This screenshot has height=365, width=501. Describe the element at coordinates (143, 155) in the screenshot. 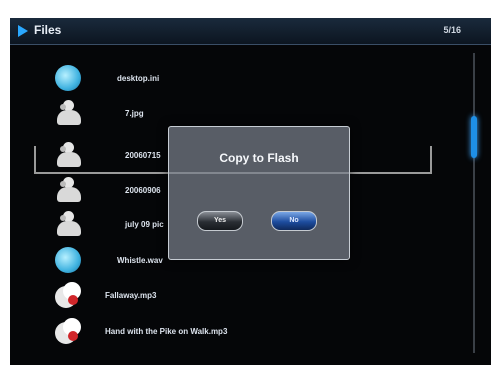

I see `list-item-label: 20060715` at that location.